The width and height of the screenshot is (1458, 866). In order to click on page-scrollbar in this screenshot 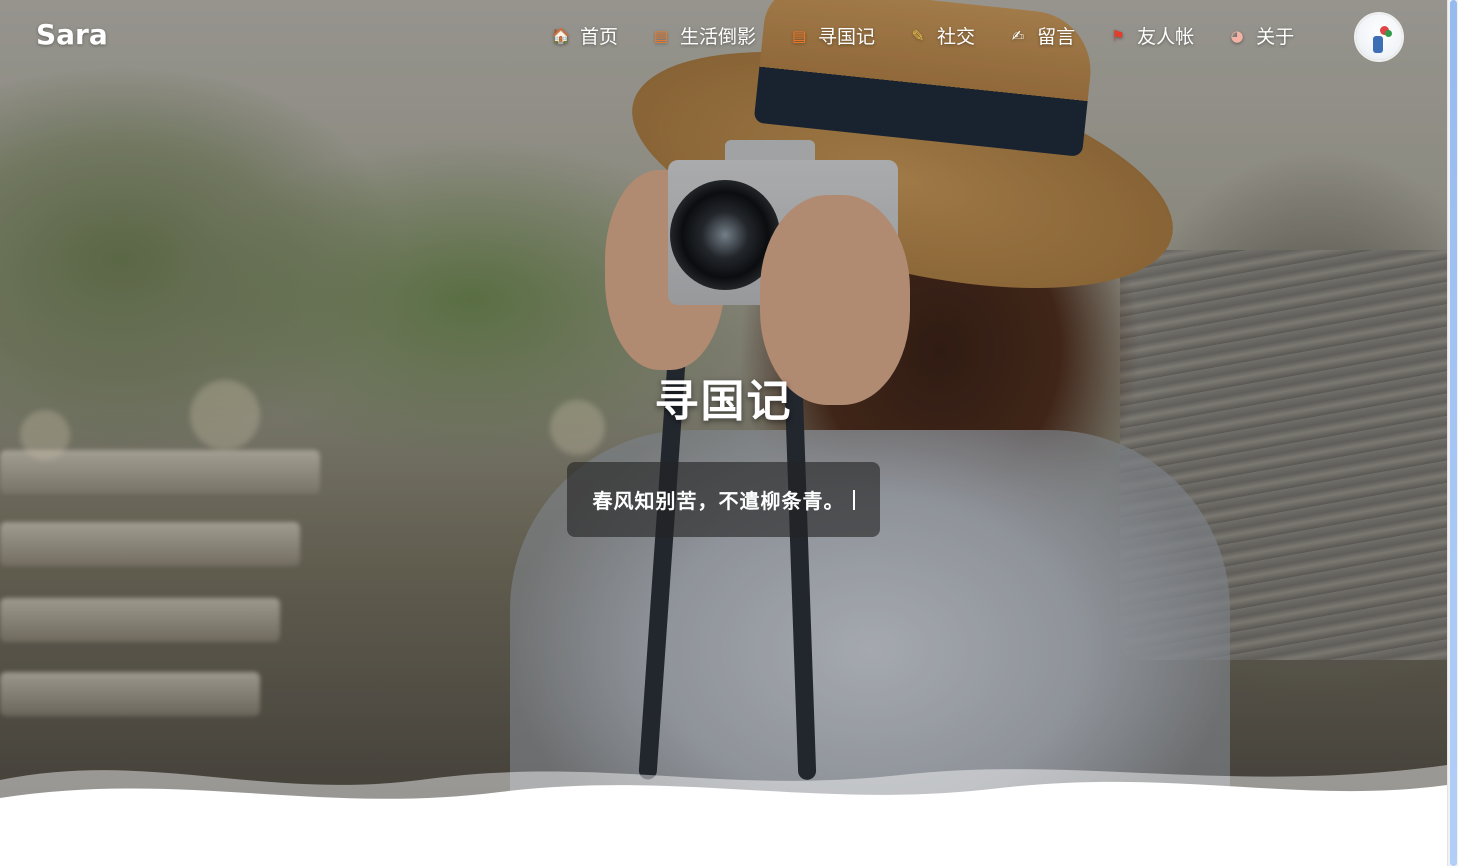, I will do `click(1452, 433)`.